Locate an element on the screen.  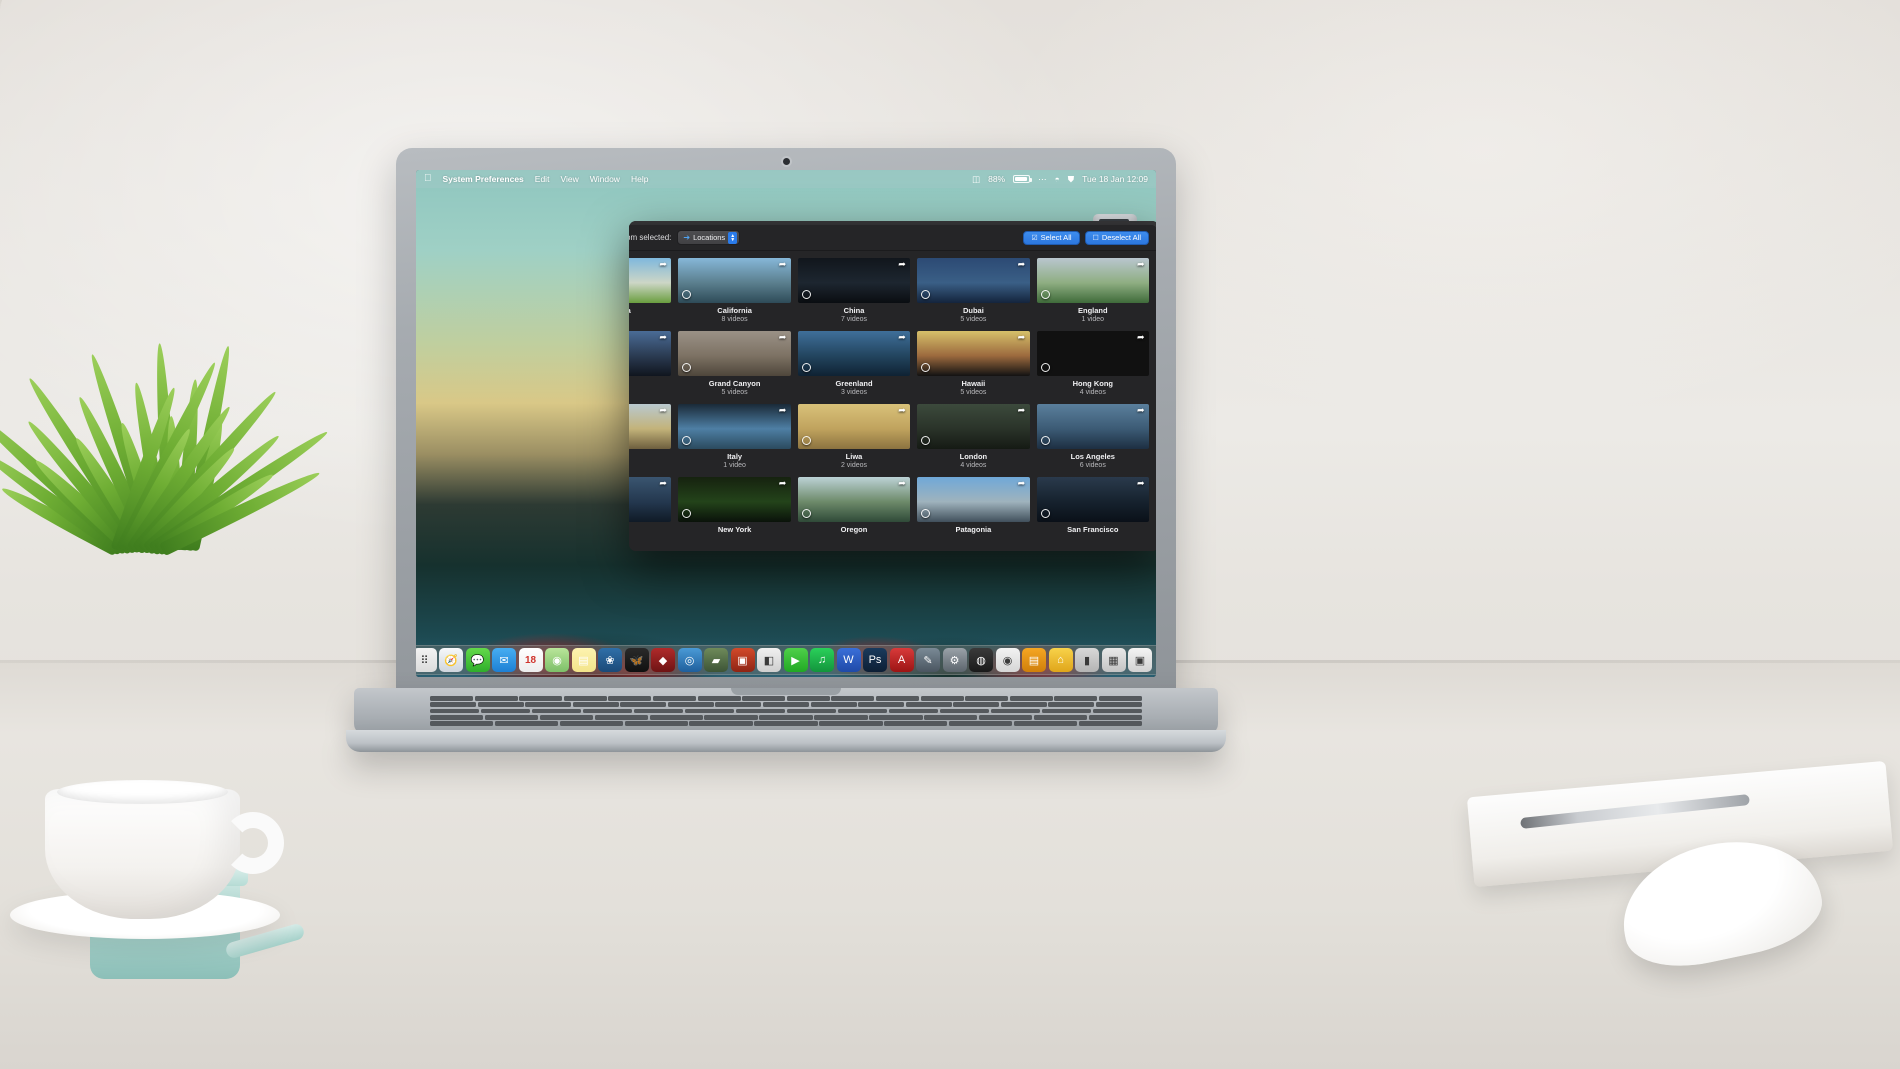
location-card: ➦ Italy 1 video is located at coordinates (734, 436).